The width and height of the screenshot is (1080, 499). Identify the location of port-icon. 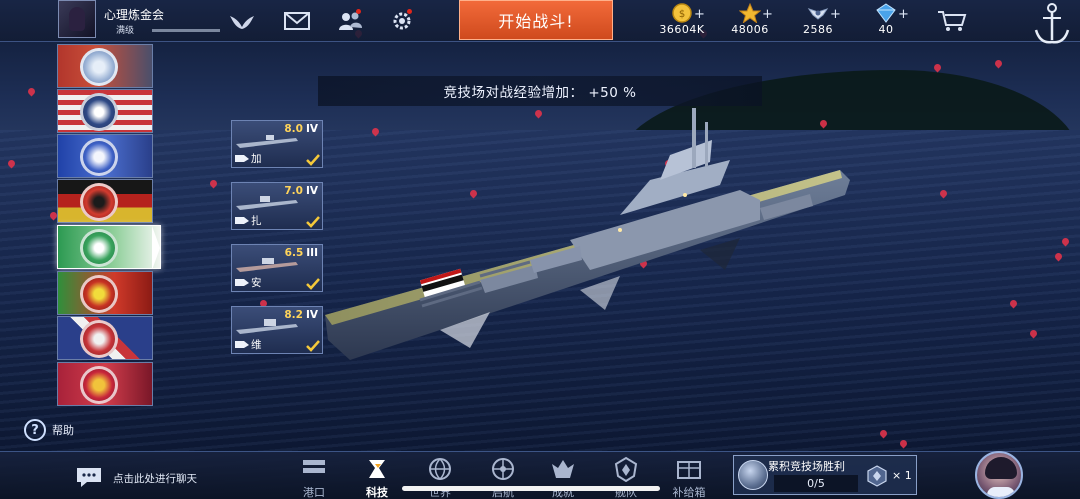
(314, 466).